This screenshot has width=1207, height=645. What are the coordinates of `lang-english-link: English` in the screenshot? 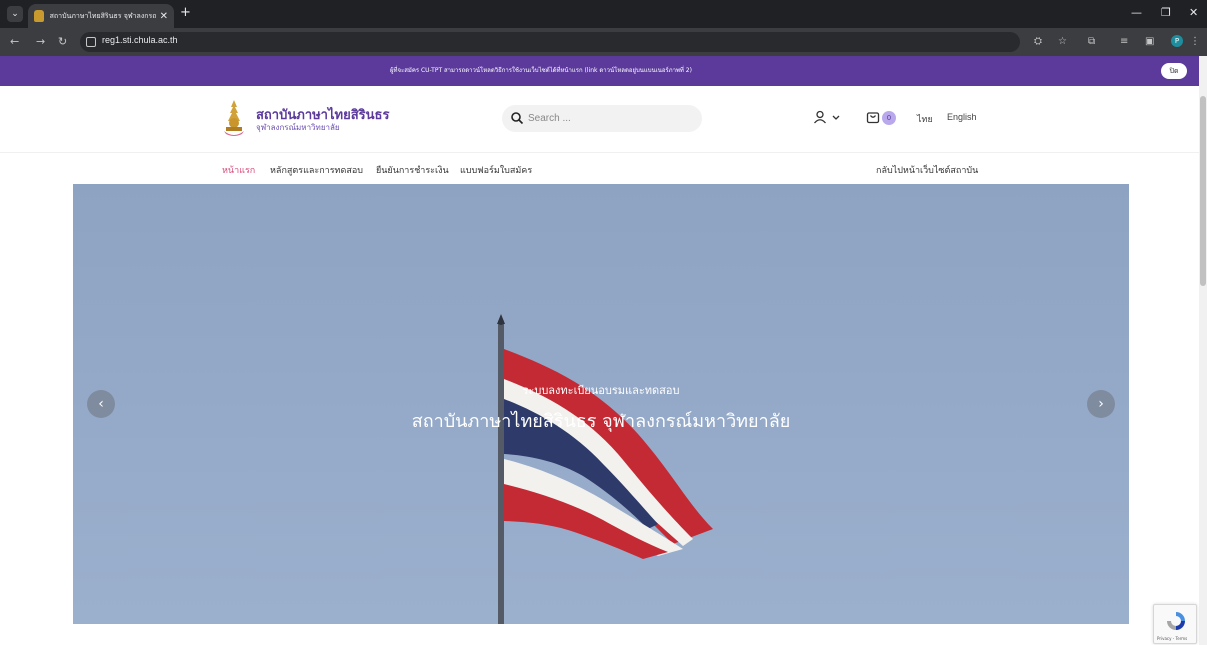 It's located at (962, 117).